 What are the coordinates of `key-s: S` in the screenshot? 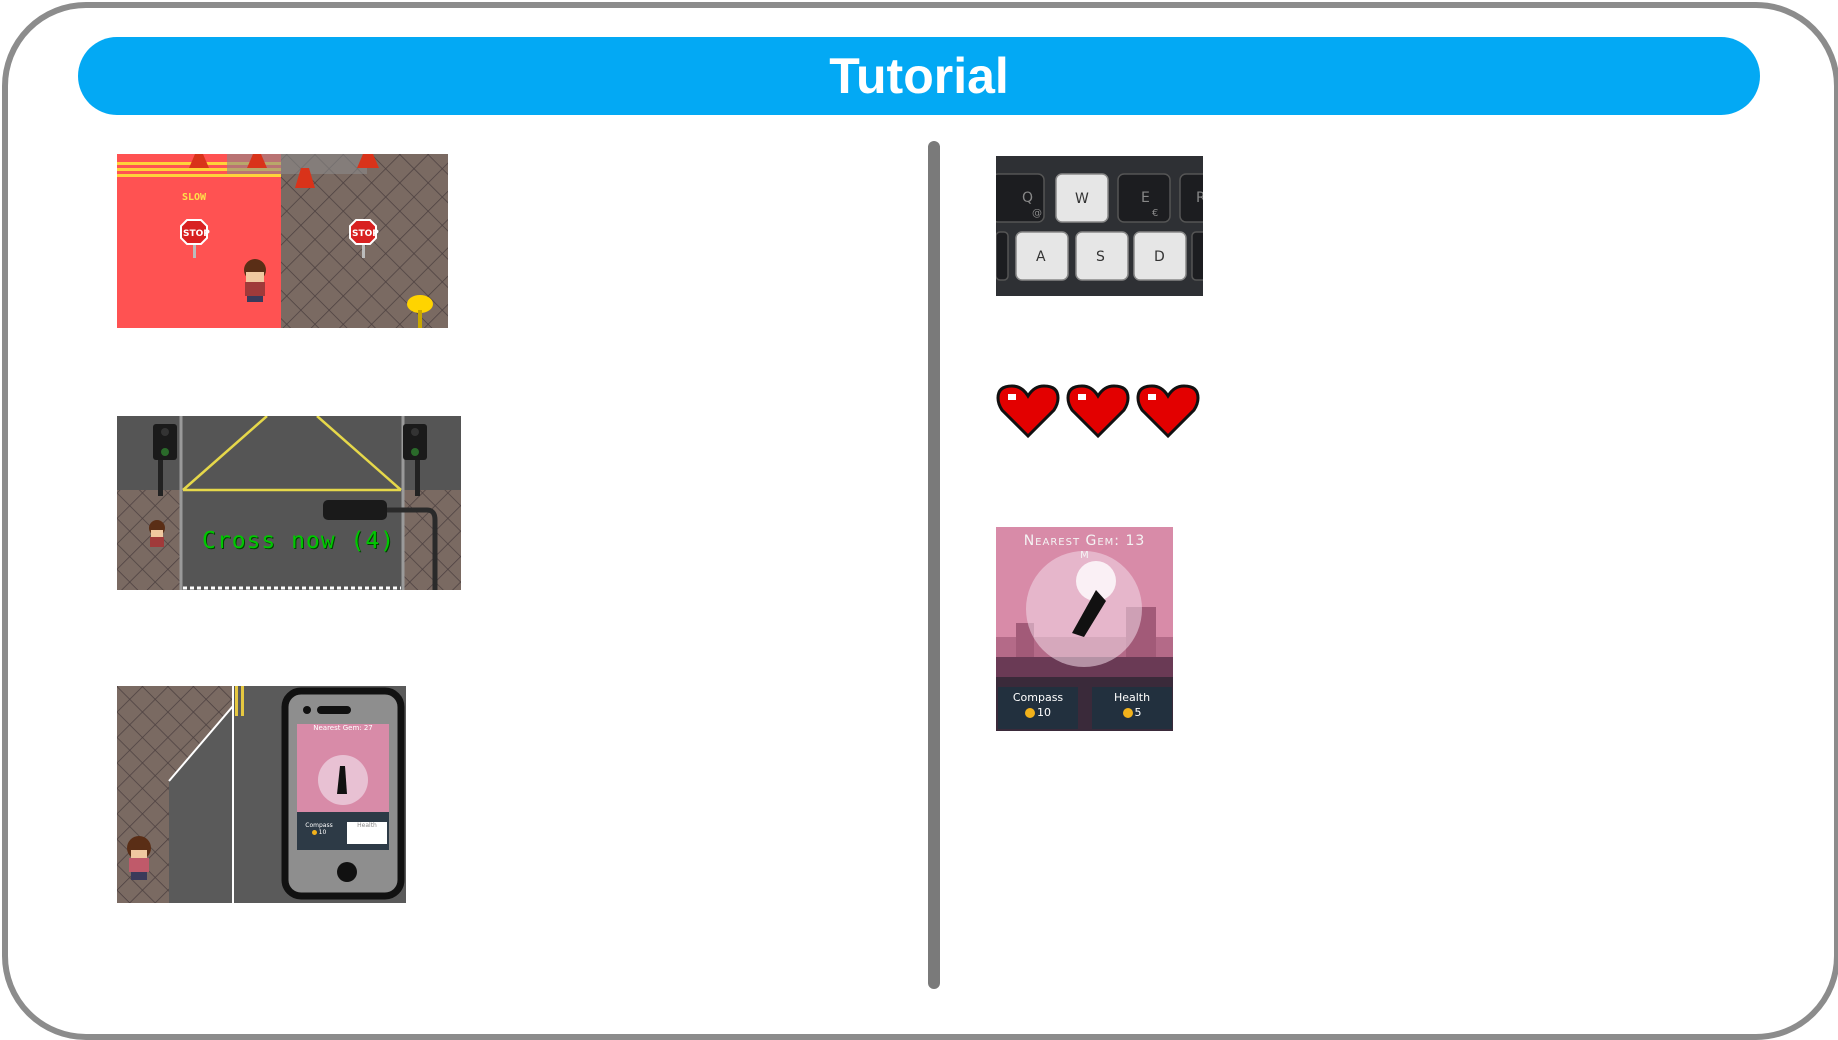 It's located at (1102, 256).